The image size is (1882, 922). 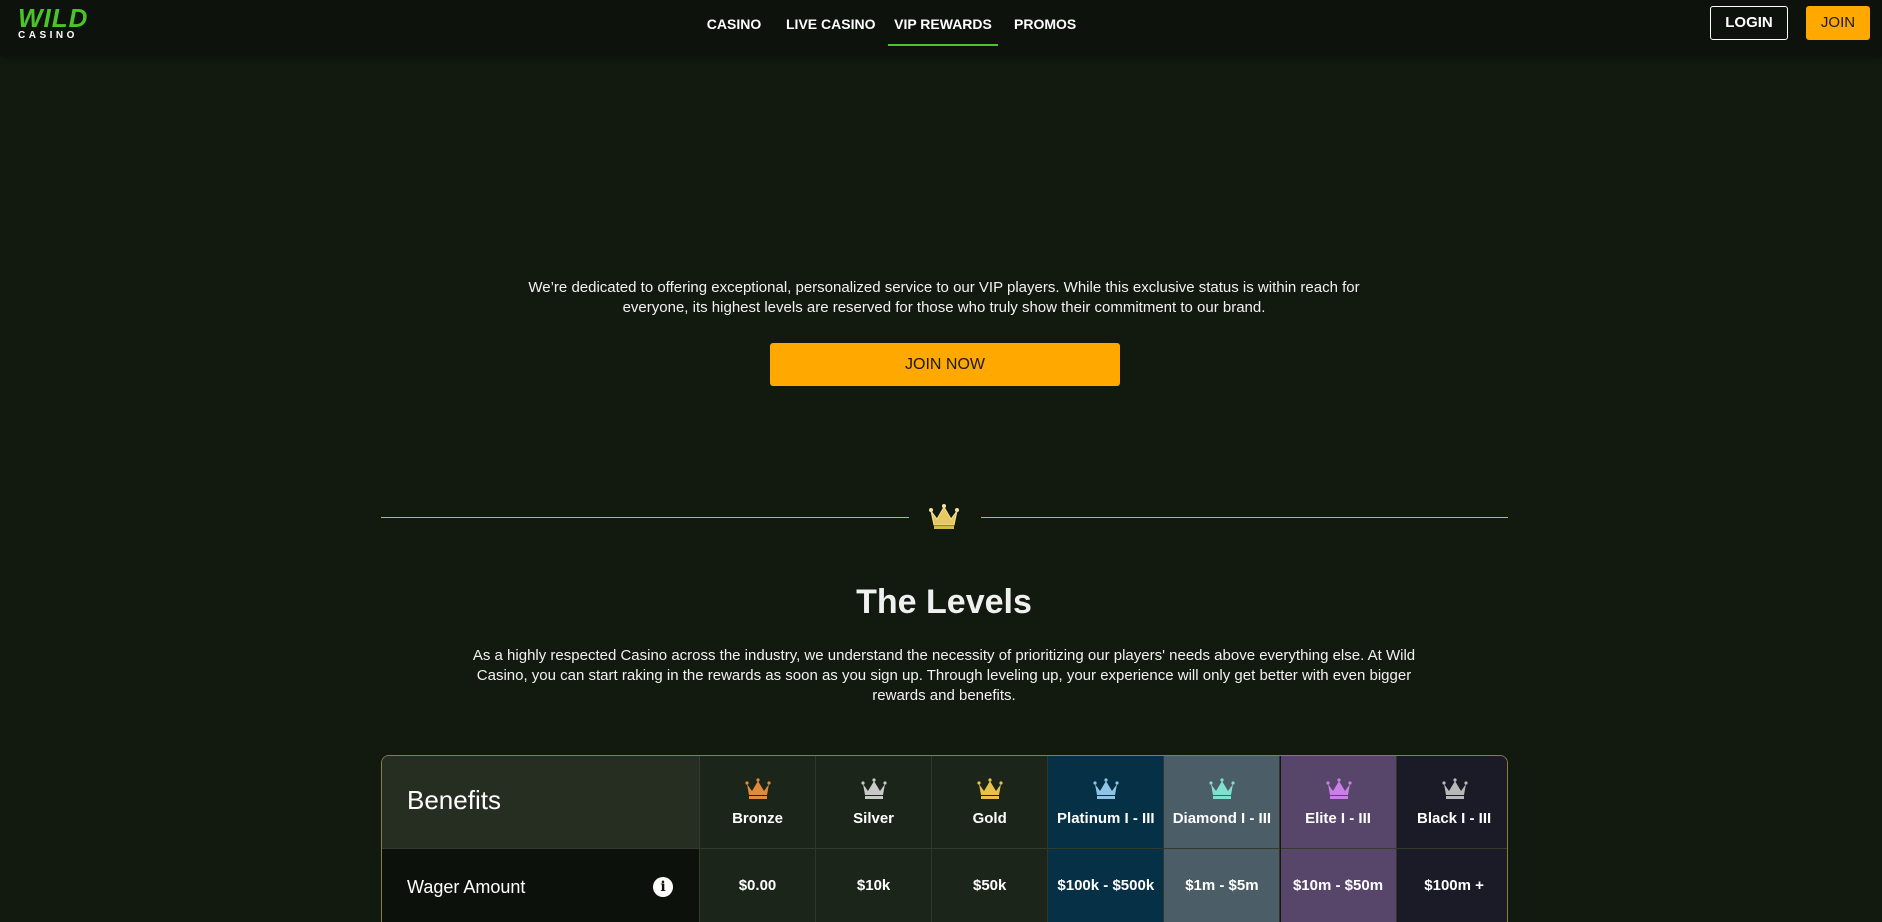 What do you see at coordinates (1106, 802) in the screenshot?
I see `tier-header-platinum: Platinum I - III` at bounding box center [1106, 802].